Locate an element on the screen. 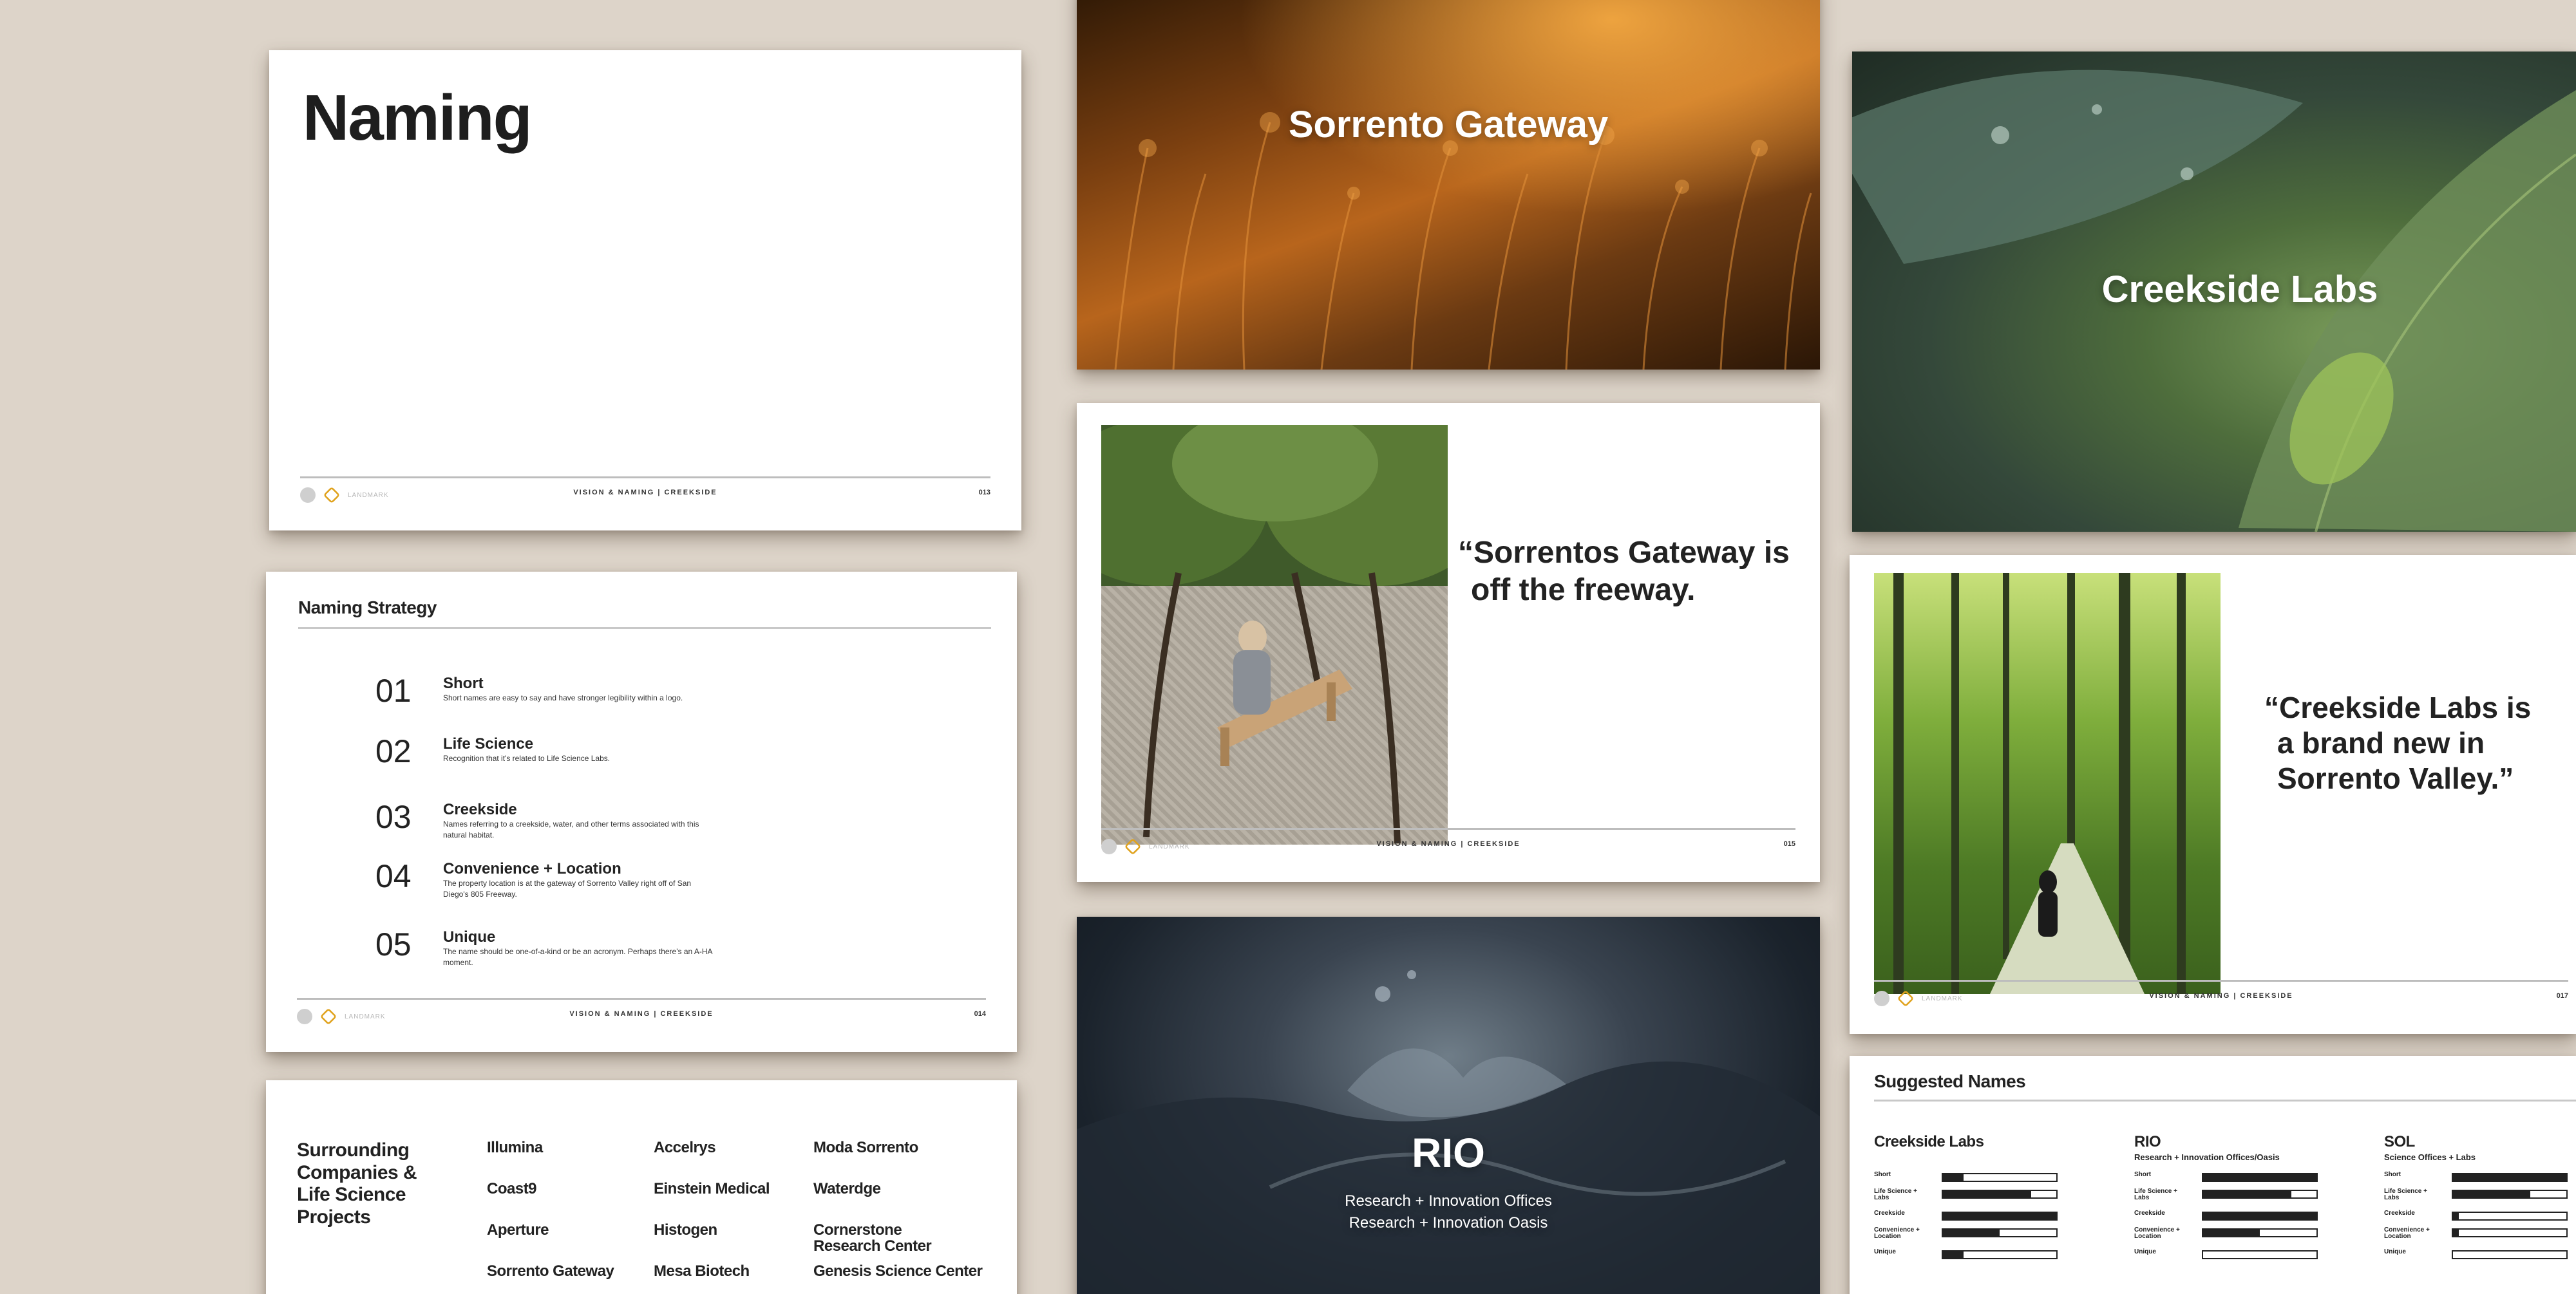 The image size is (2576, 1294). strategy-number: 01 is located at coordinates (394, 691).